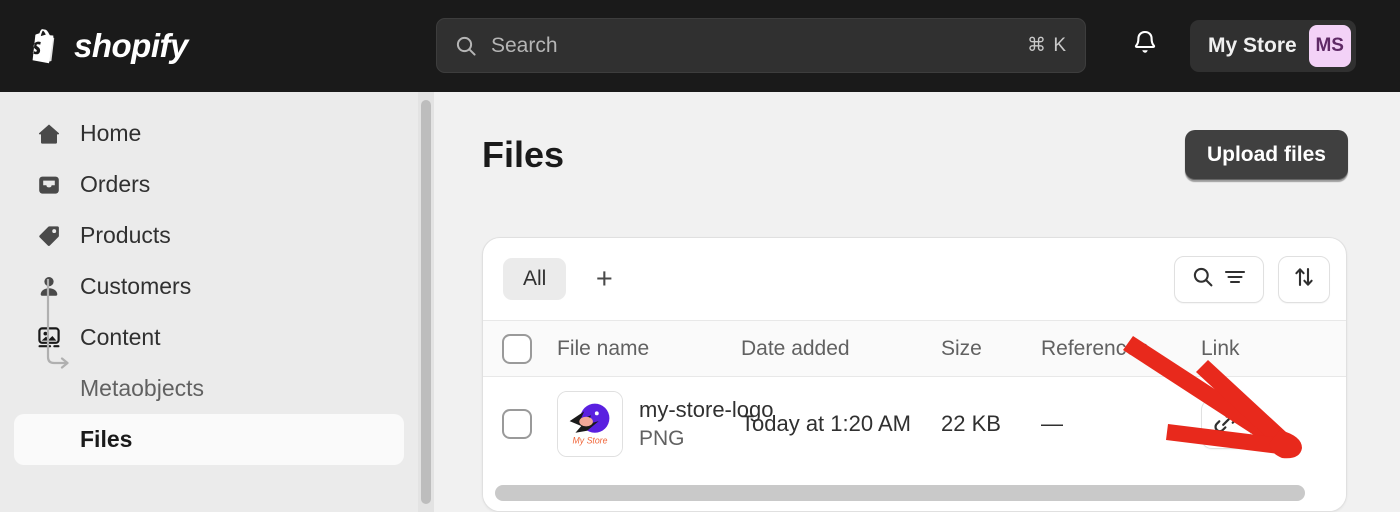 Image resolution: width=1400 pixels, height=512 pixels. Describe the element at coordinates (212, 46) in the screenshot. I see `shopify-brand: shopify` at that location.